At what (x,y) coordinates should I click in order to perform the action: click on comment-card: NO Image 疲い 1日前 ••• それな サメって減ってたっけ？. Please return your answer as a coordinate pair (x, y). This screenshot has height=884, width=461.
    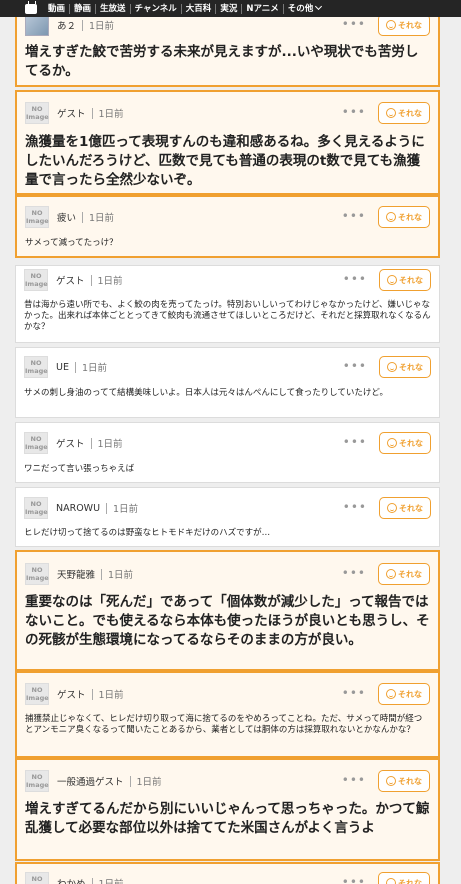
    Looking at the image, I should click on (227, 226).